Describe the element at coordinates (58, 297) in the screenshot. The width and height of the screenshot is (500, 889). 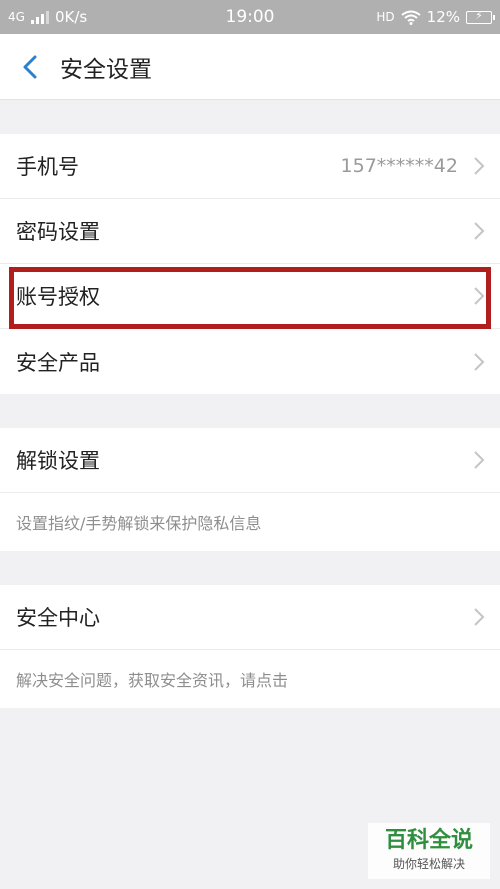
I see `account-auth-label: 账号授权` at that location.